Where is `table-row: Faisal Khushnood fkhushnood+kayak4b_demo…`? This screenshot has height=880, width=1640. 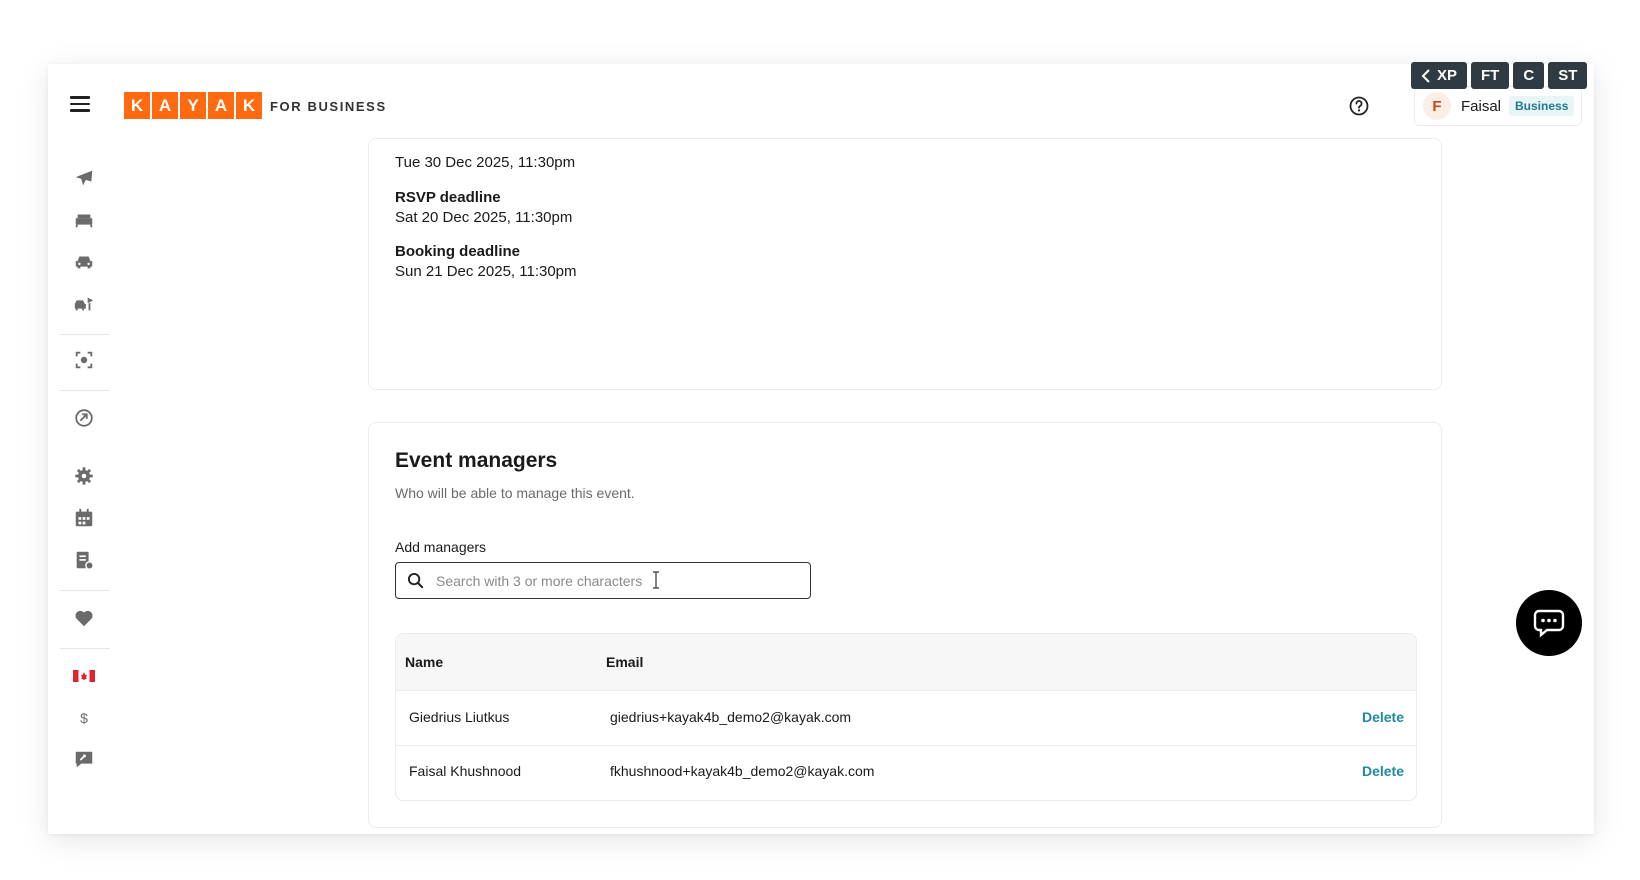 table-row: Faisal Khushnood fkhushnood+kayak4b_demo… is located at coordinates (906, 771).